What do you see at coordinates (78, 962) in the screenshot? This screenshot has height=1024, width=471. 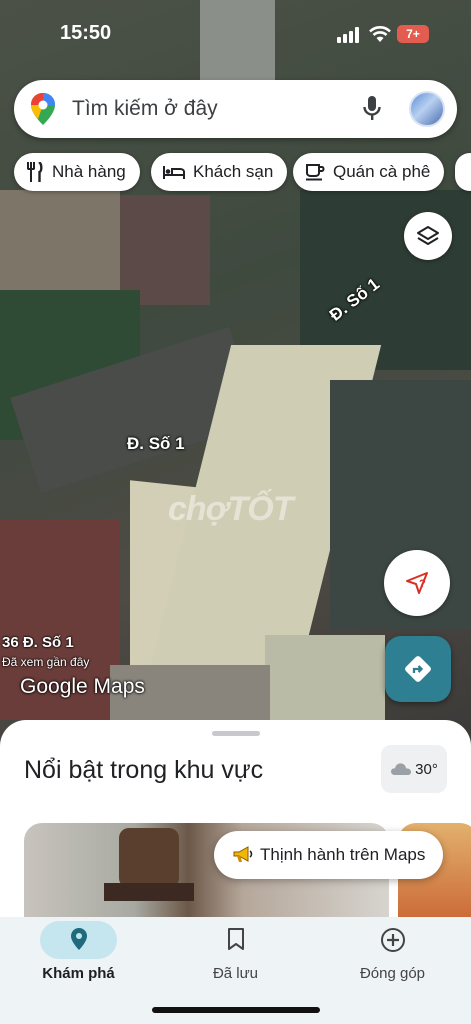 I see `tab-explore: Khám phá` at bounding box center [78, 962].